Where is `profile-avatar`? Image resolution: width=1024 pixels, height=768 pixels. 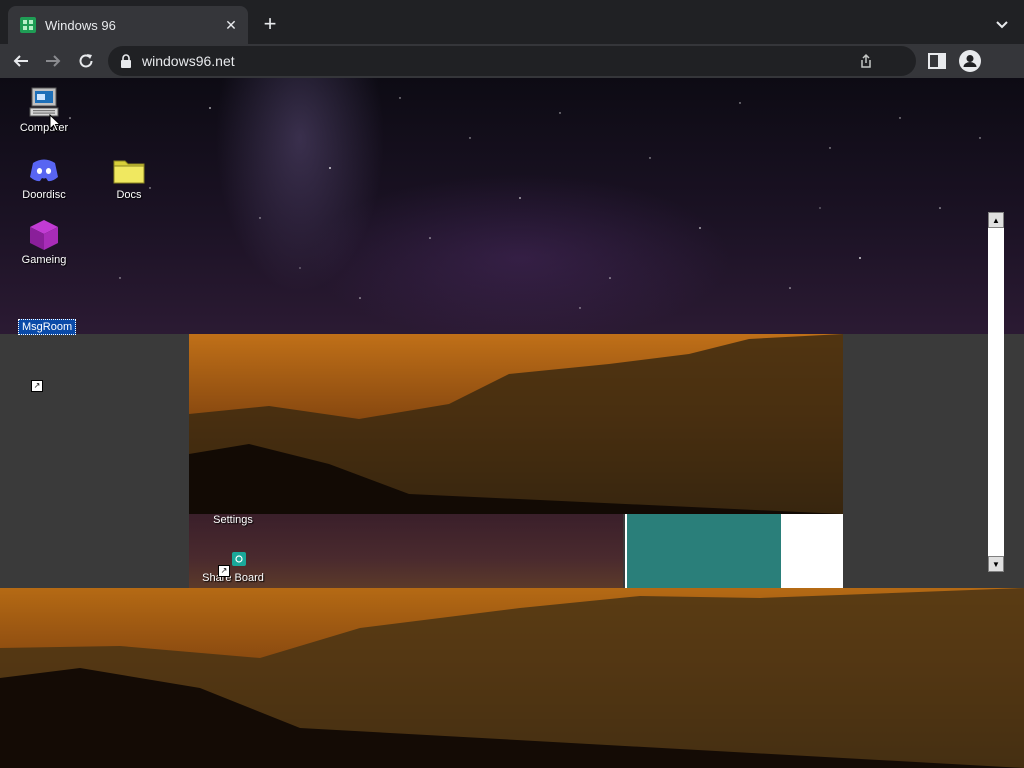
profile-avatar is located at coordinates (970, 61).